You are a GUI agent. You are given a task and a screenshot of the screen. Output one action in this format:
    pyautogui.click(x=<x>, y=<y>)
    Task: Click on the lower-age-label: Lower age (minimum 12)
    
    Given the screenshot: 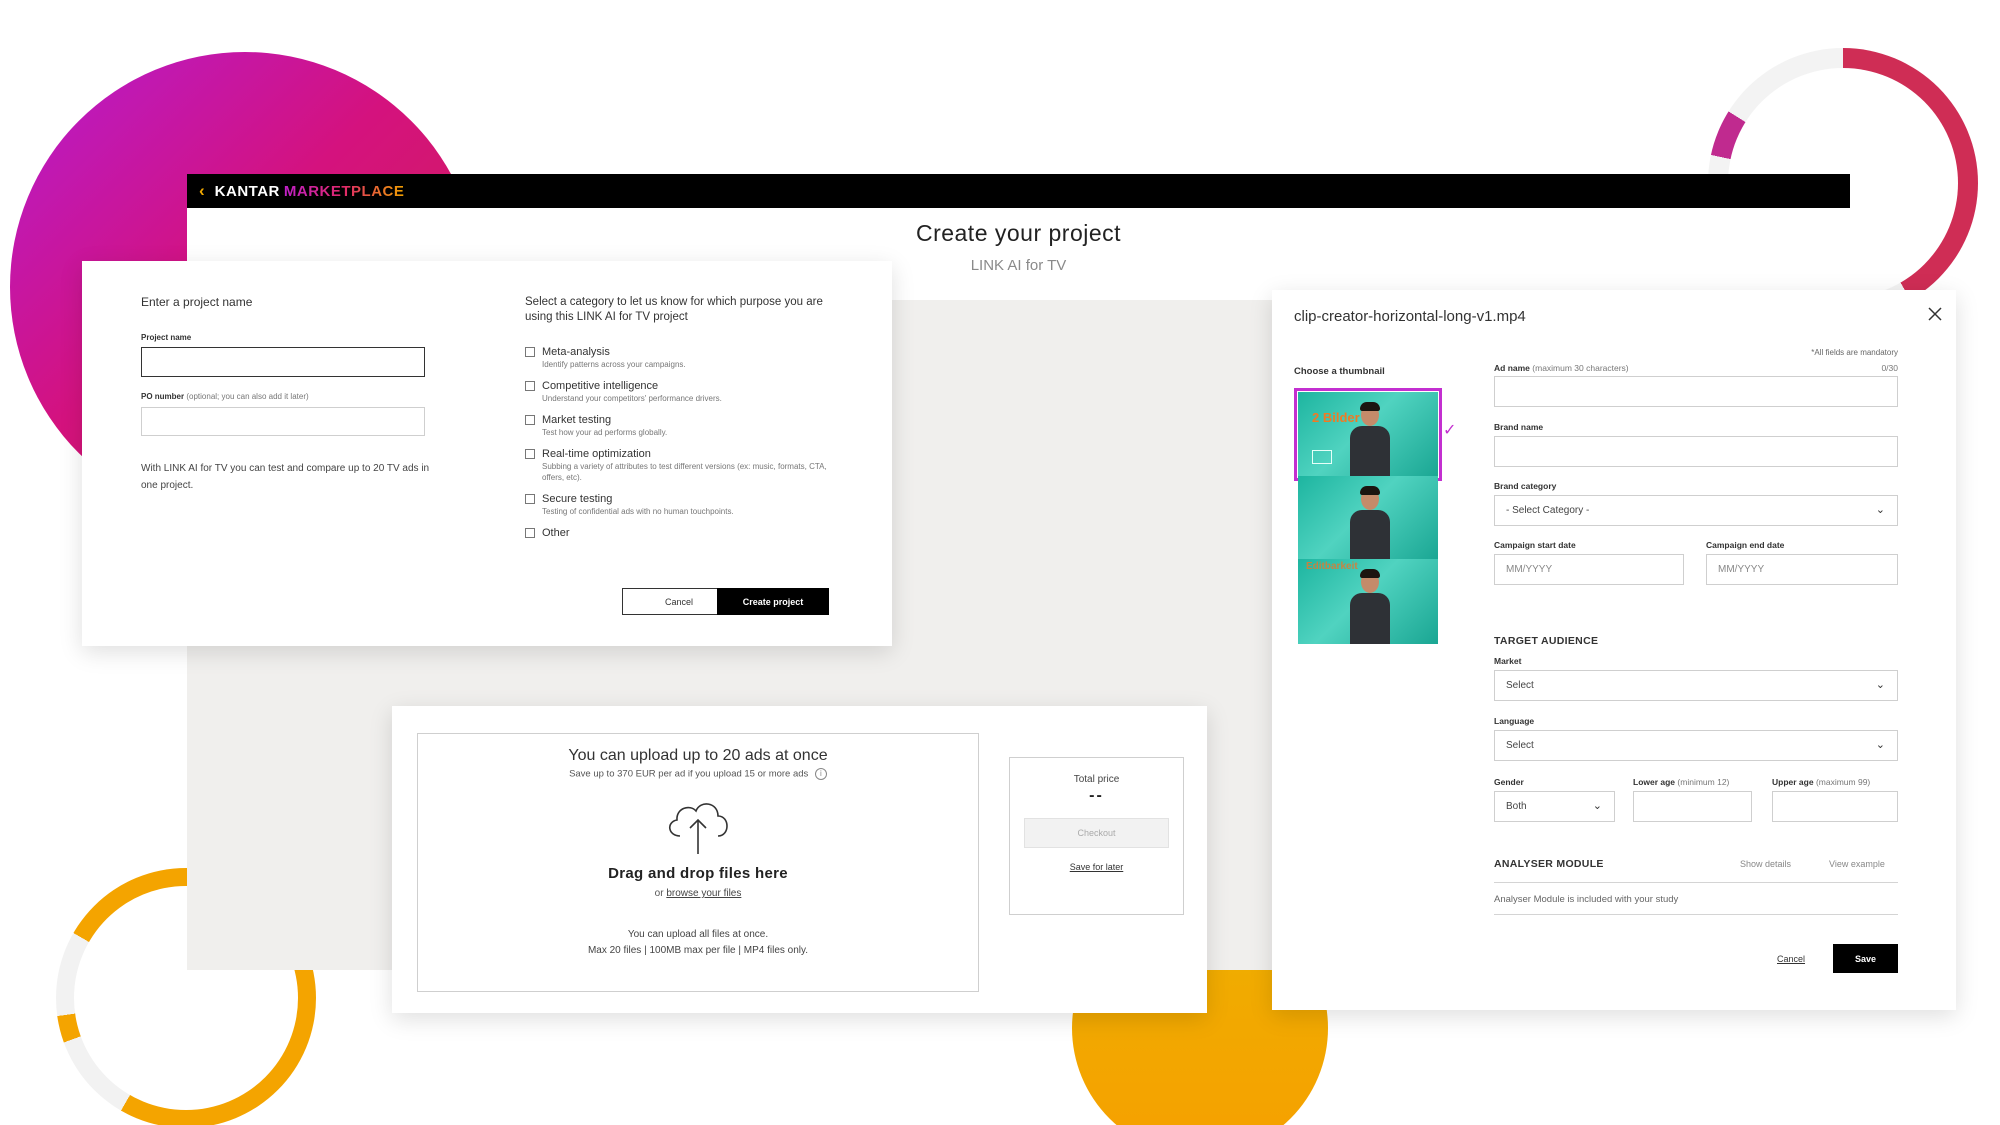 What is the action you would take?
    pyautogui.click(x=1681, y=782)
    